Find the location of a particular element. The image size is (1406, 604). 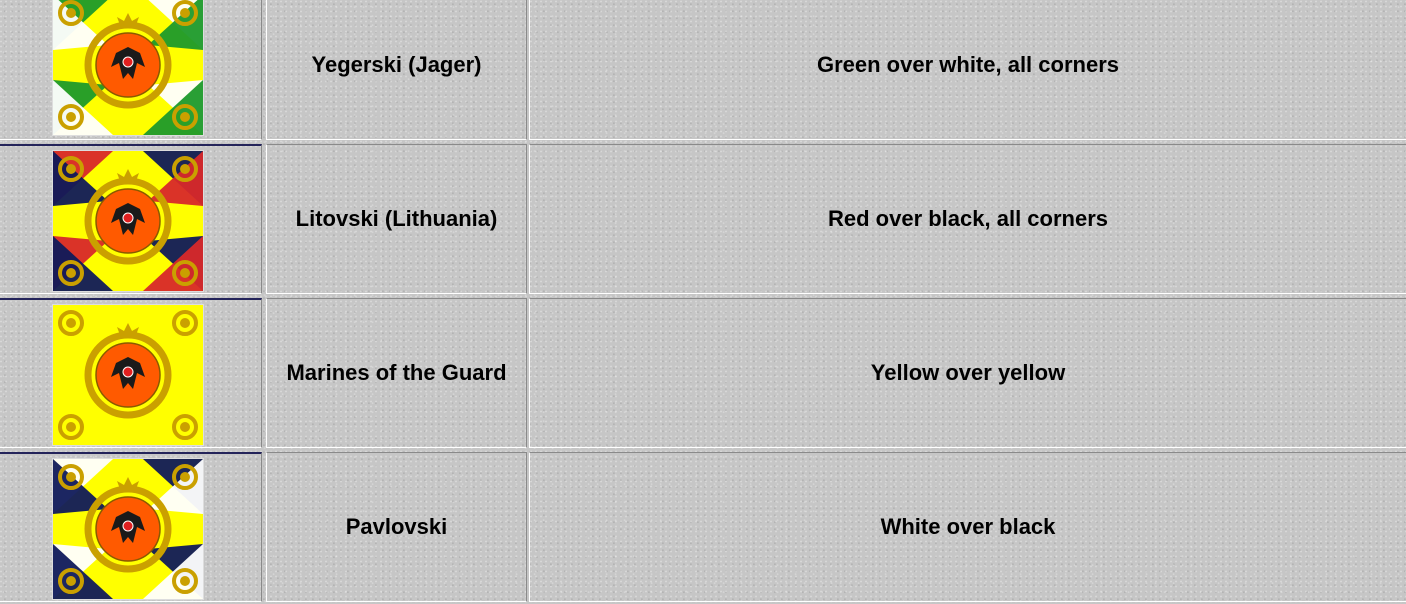

flag-description: Yellow over yellow is located at coordinates (968, 372).